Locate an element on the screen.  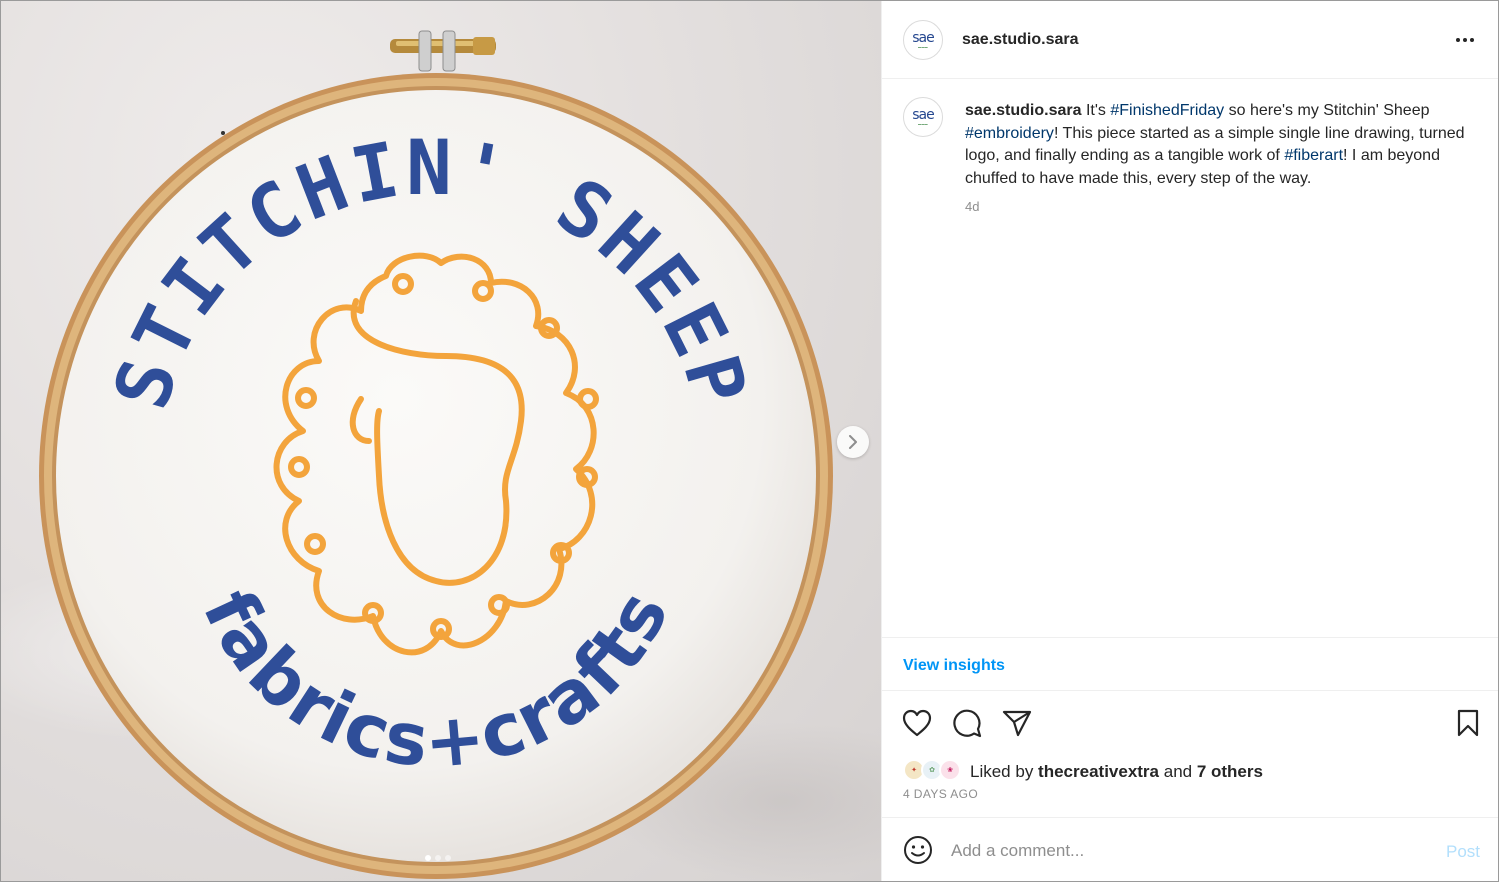
carousel-indicator is located at coordinates (438, 858).